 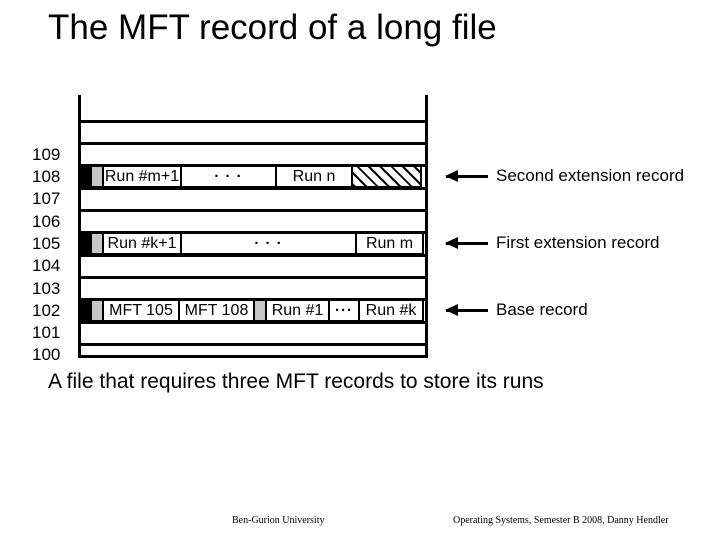 I want to click on callout-label-first-extension: First extension record, so click(x=578, y=242).